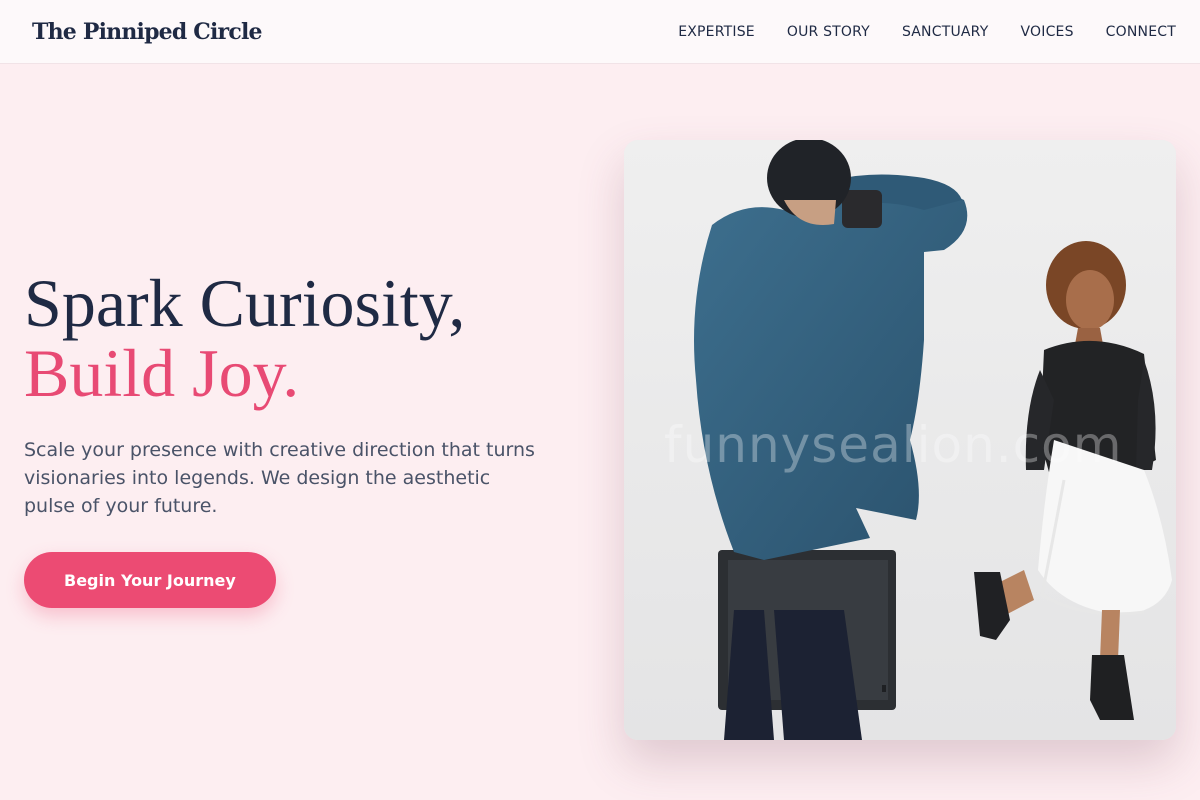  I want to click on hero-headline: Spark Curiosity, Build Joy., so click(304, 338).